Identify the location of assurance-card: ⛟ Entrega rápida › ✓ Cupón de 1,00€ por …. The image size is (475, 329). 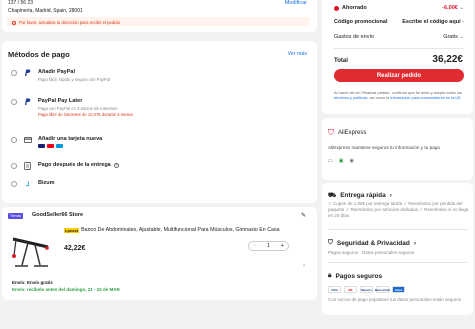
(397, 249).